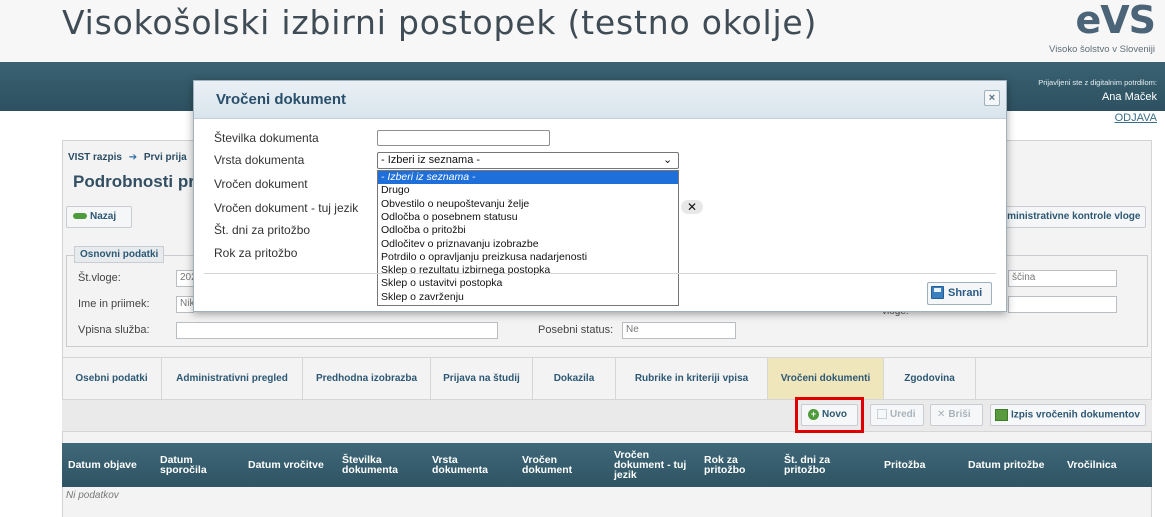 This screenshot has width=1165, height=517. What do you see at coordinates (941, 414) in the screenshot?
I see `delete-x-icon: ✕` at bounding box center [941, 414].